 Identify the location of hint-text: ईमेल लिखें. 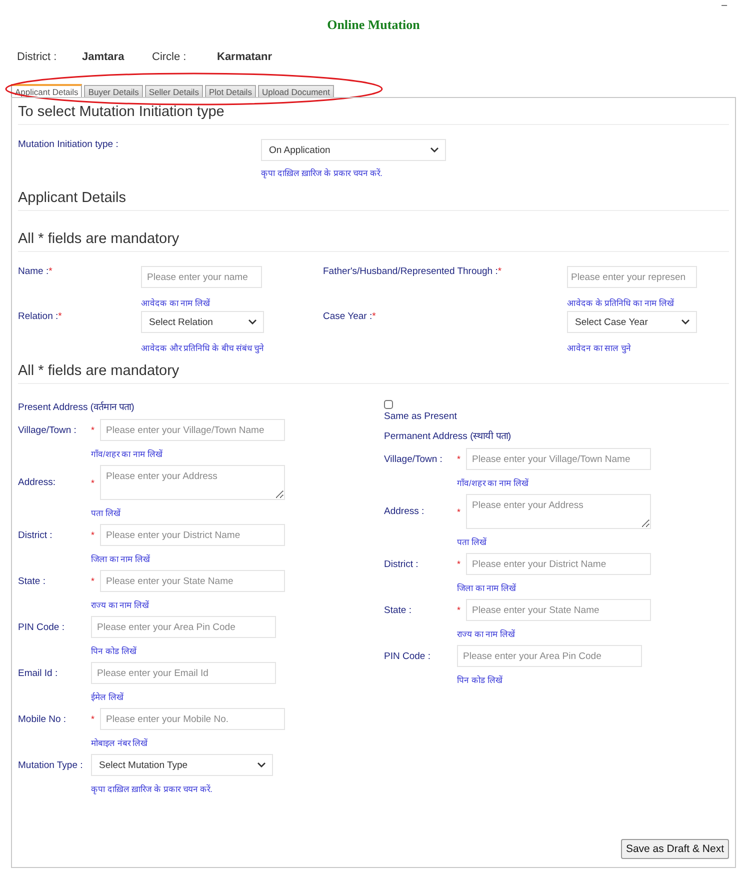
(107, 696).